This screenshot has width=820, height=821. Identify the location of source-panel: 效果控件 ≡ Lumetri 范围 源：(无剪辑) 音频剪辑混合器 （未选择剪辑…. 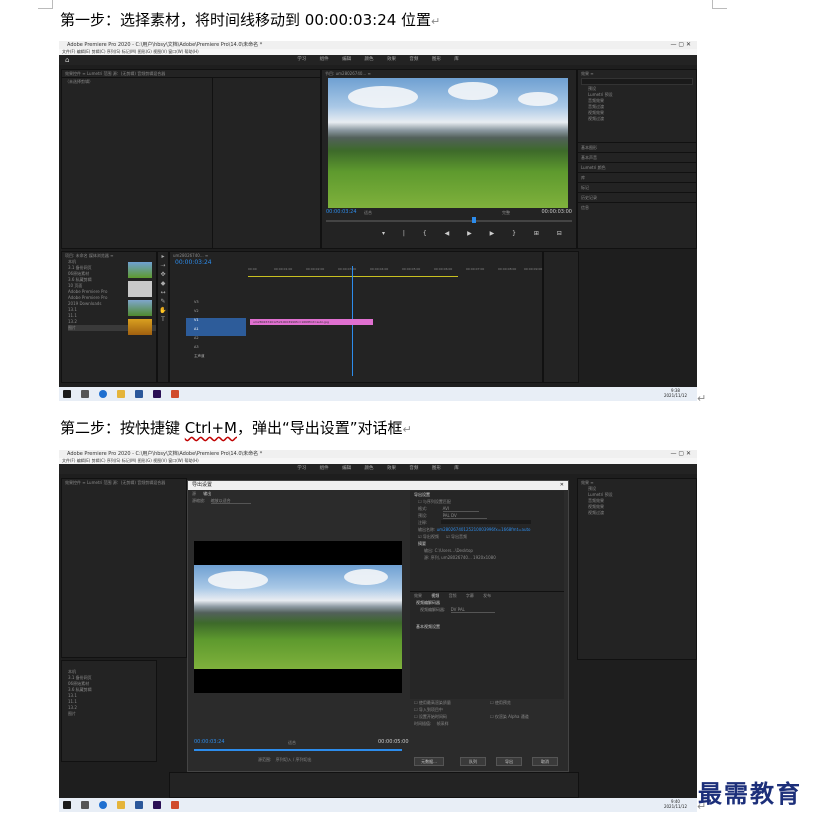
(191, 159).